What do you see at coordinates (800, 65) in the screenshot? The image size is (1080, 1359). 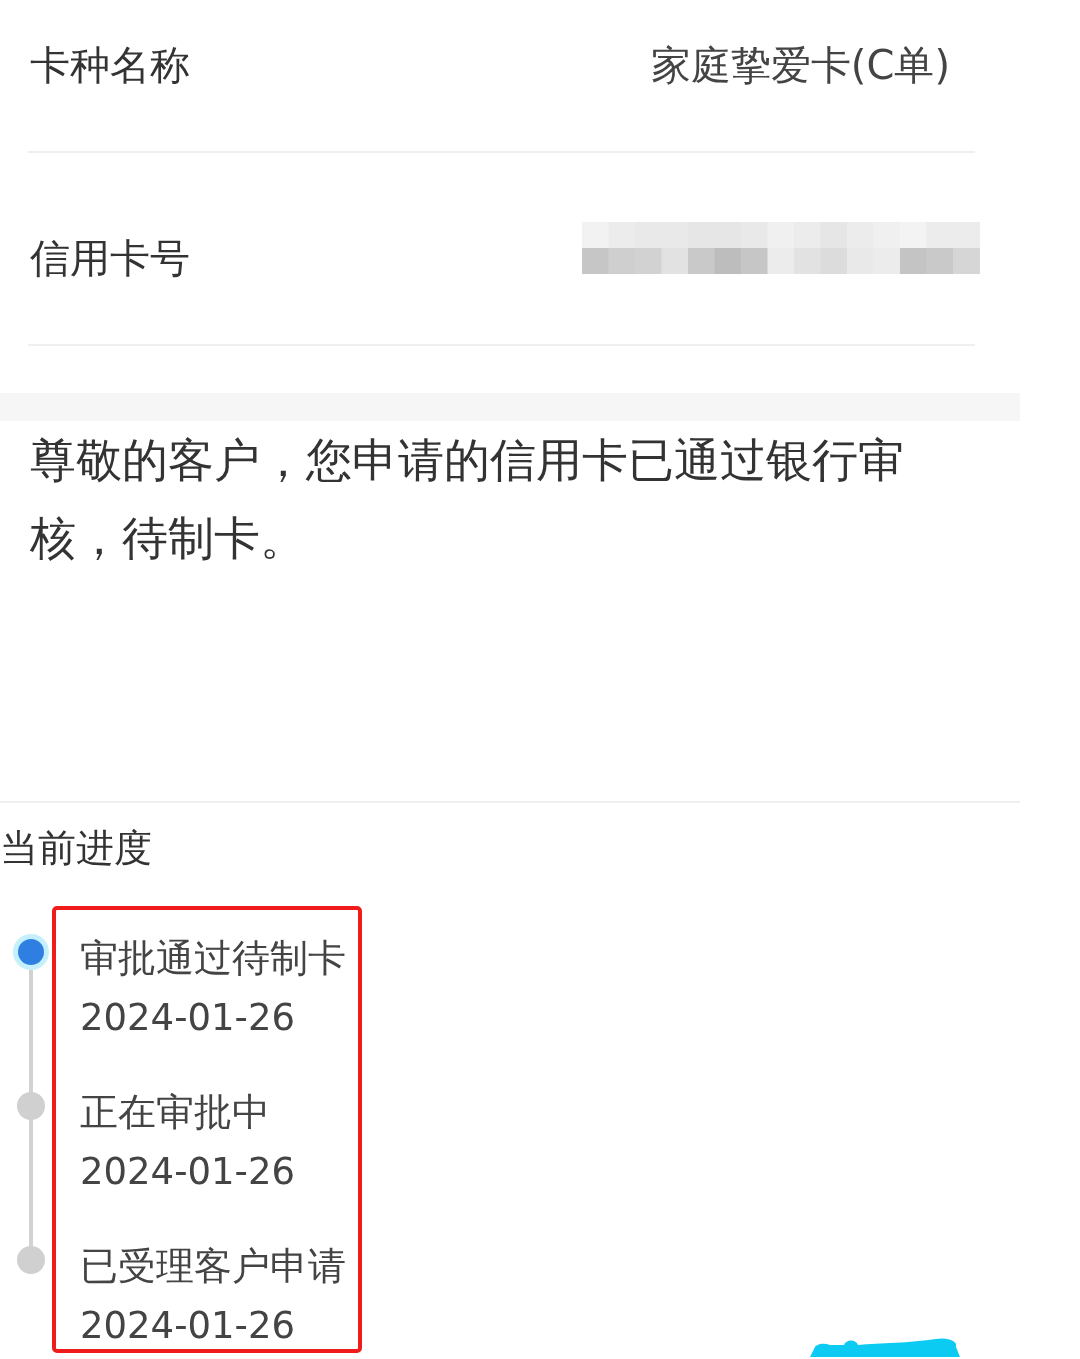 I see `field-value: 家庭挚爱卡(C单)` at bounding box center [800, 65].